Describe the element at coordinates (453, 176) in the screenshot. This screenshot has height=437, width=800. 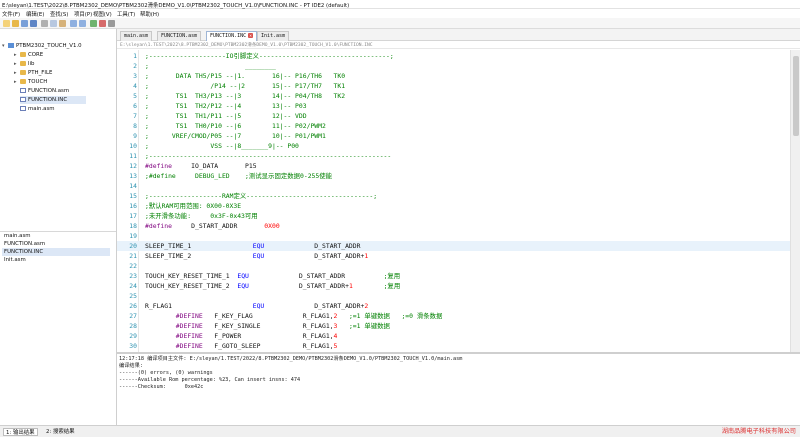
I see `code-line: 13 ;#define DEBUG_LED ;测试显示固定数据0-255使能` at that location.